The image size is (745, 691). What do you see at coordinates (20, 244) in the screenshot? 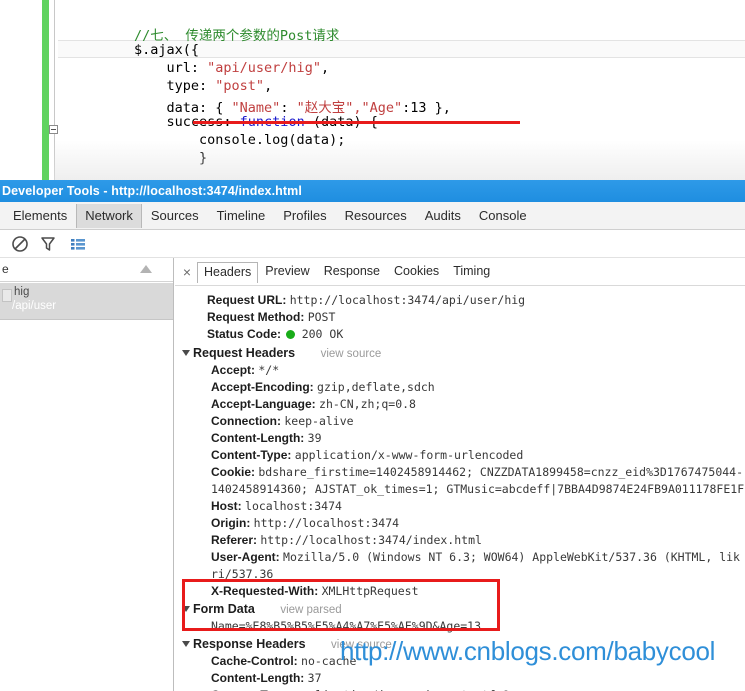
I see `no-entry-icon` at bounding box center [20, 244].